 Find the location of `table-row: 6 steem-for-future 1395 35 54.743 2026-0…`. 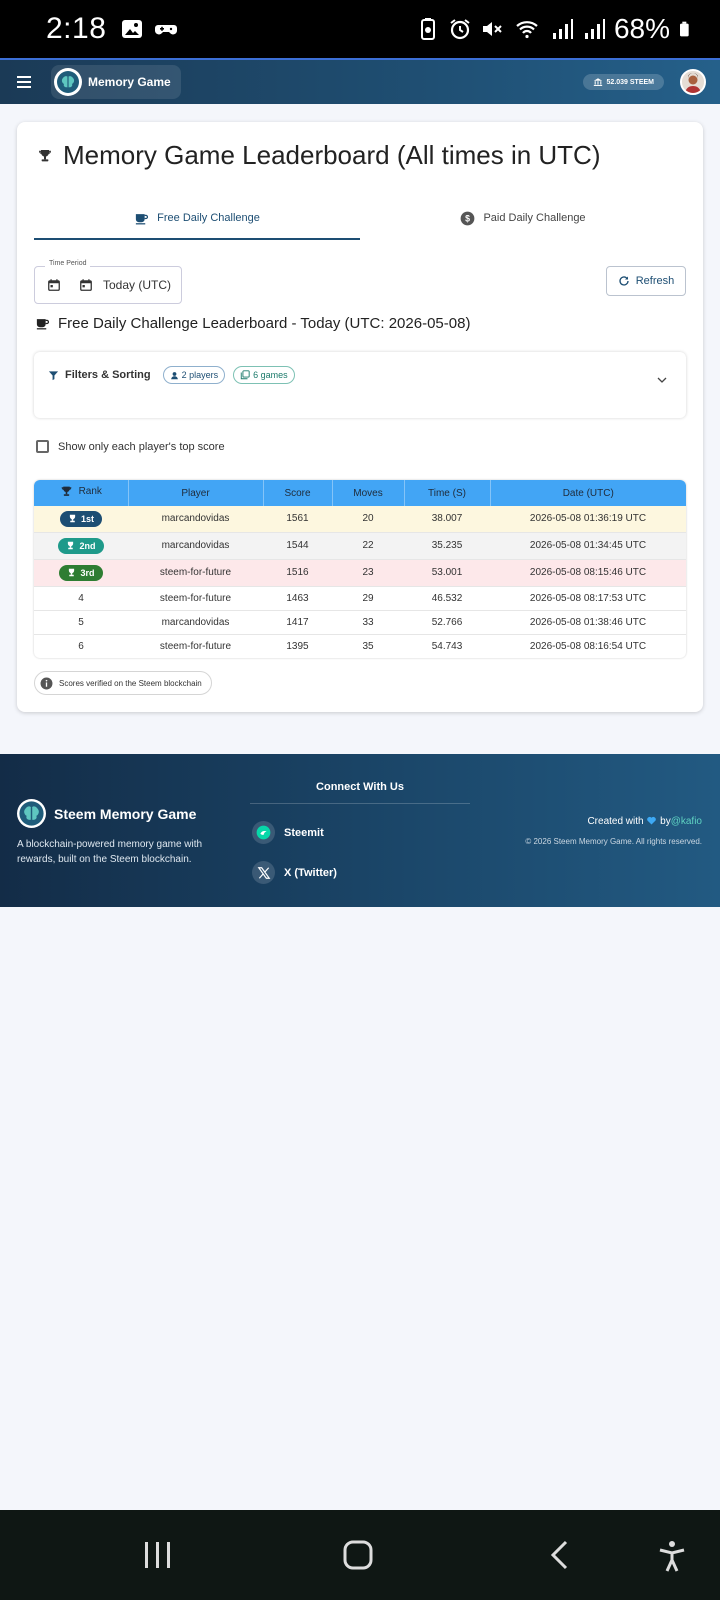

table-row: 6 steem-for-future 1395 35 54.743 2026-0… is located at coordinates (360, 646).